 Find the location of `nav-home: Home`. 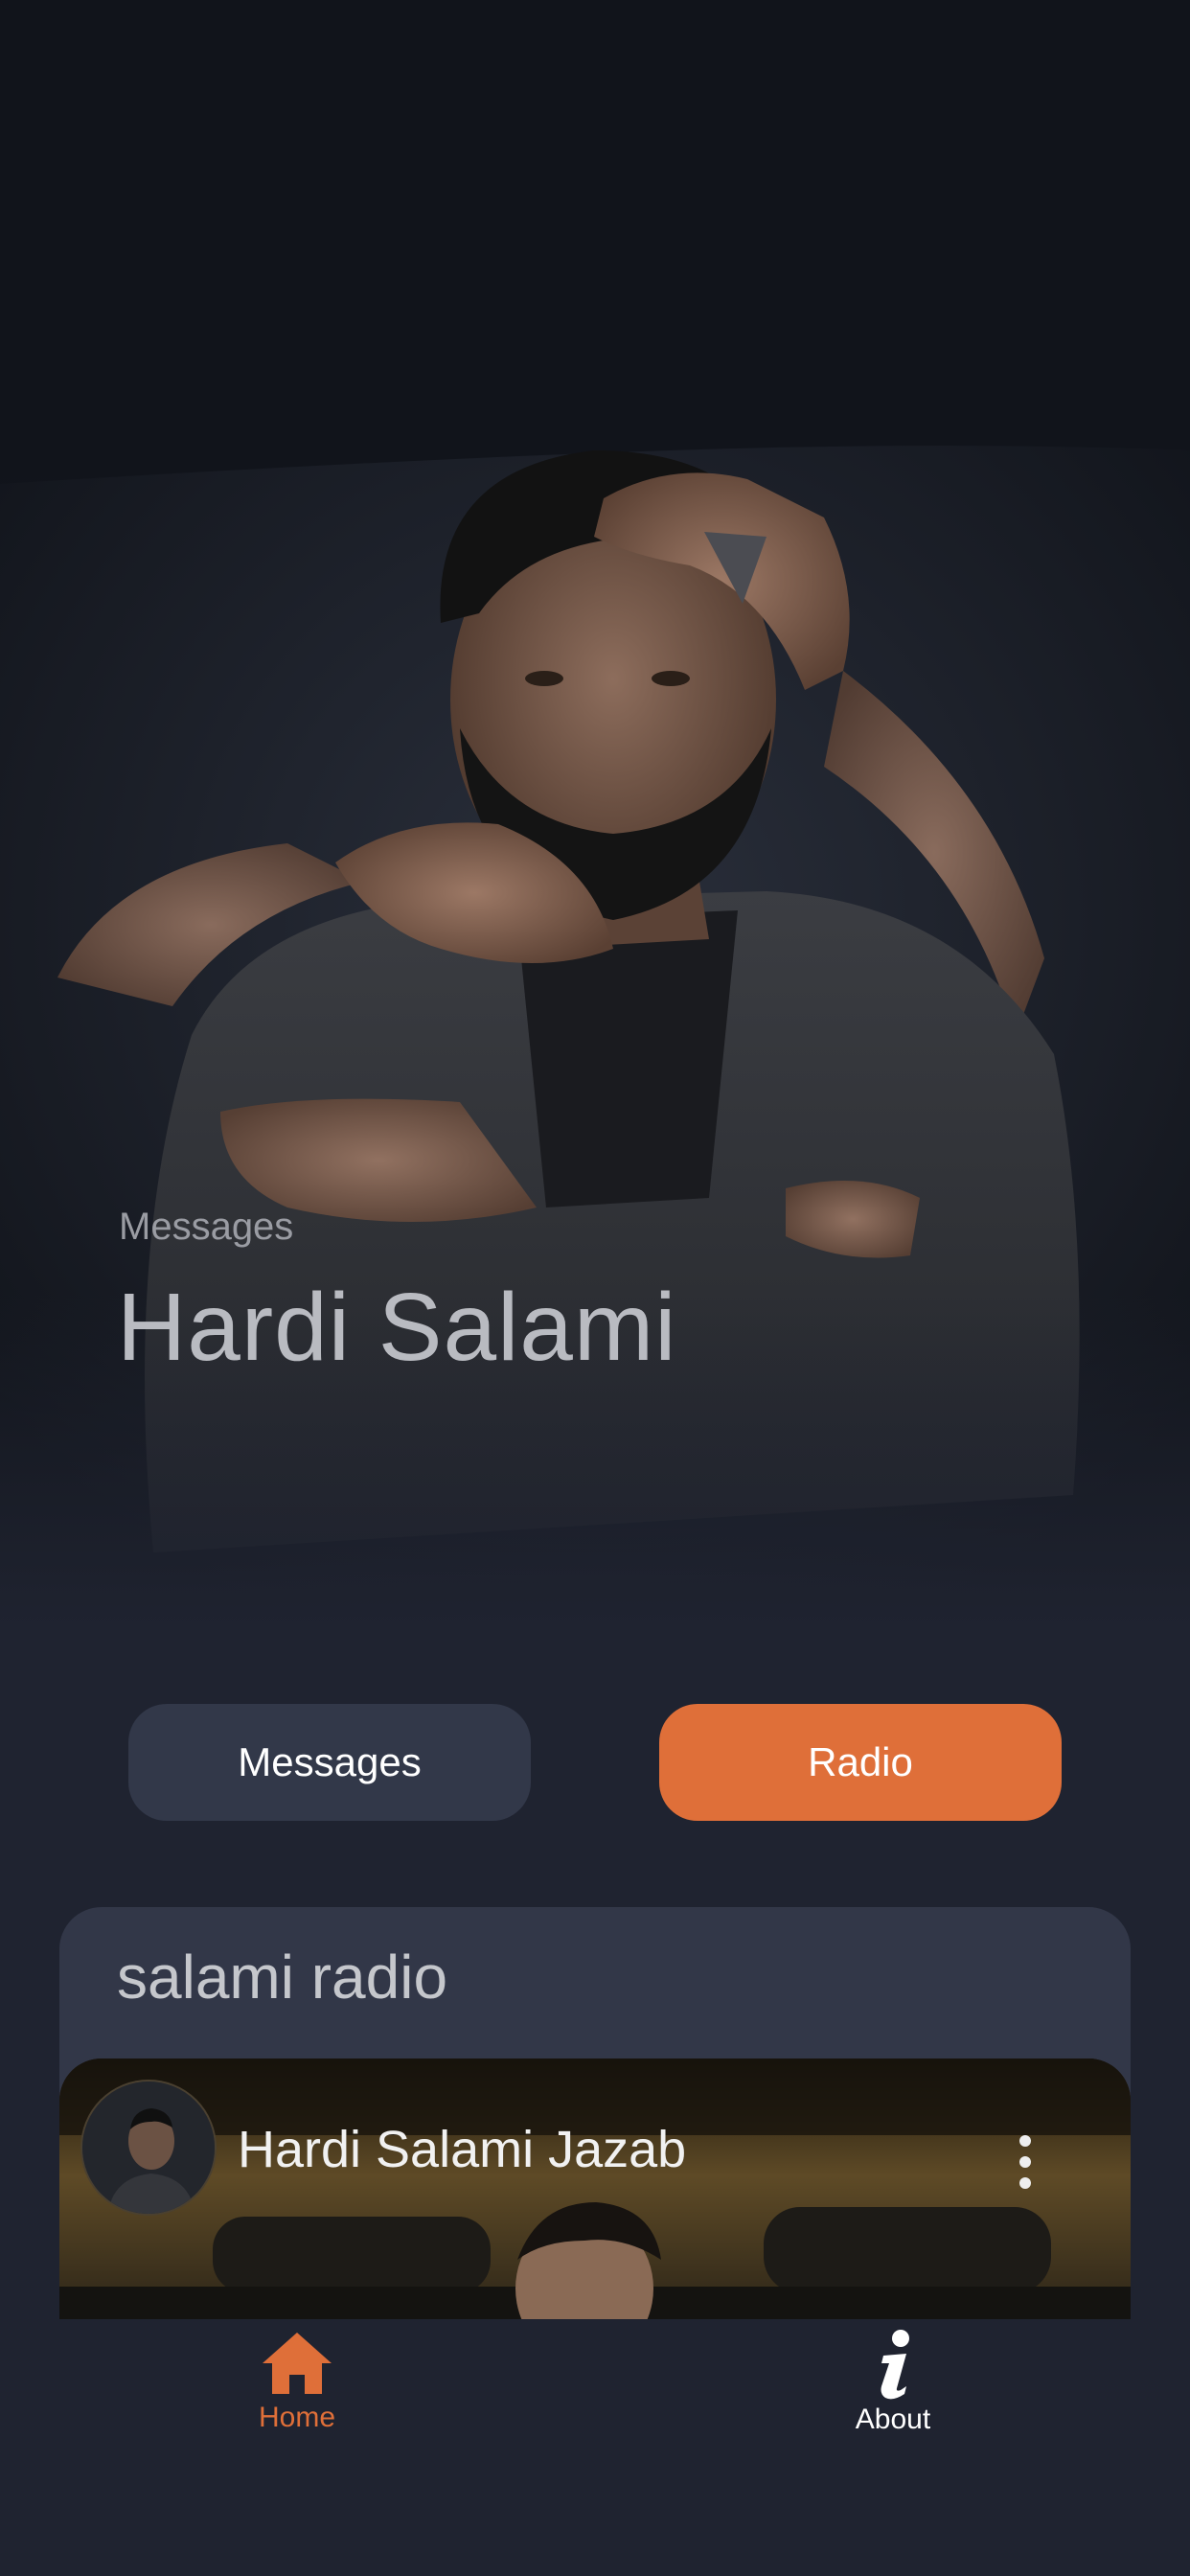

nav-home: Home is located at coordinates (297, 2396).